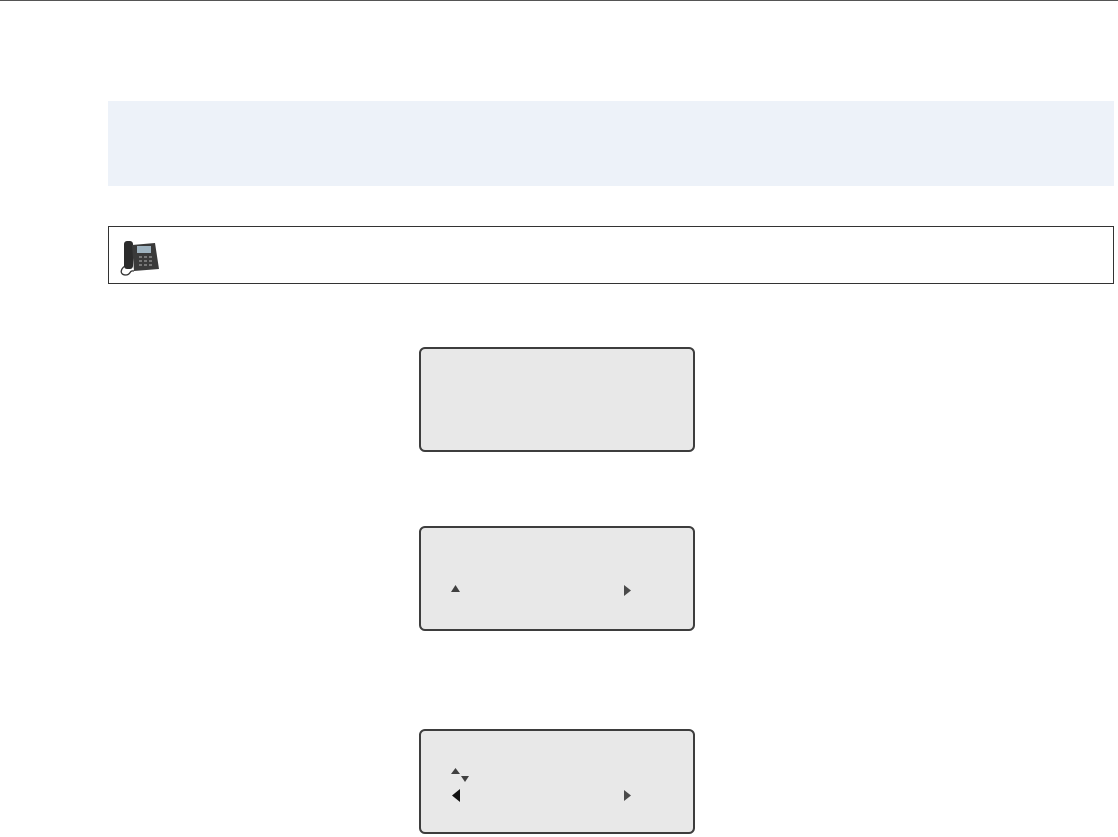 The image size is (1118, 837). Describe the element at coordinates (611, 143) in the screenshot. I see `info-note-box` at that location.